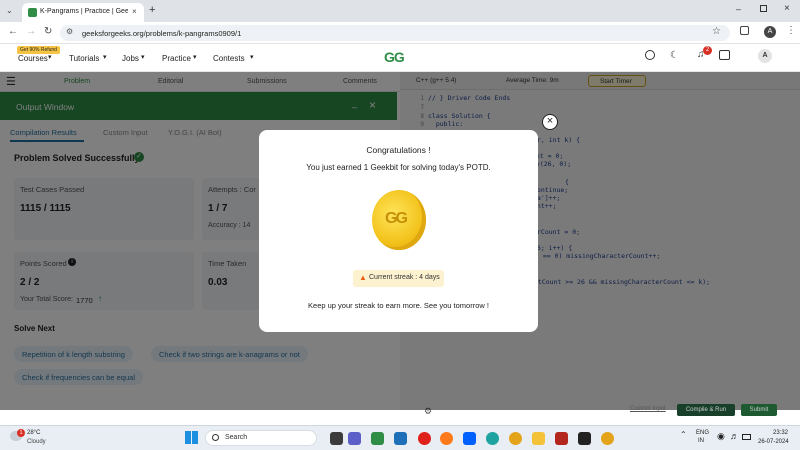 The width and height of the screenshot is (800, 450). I want to click on gfg-logo: GG, so click(394, 57).